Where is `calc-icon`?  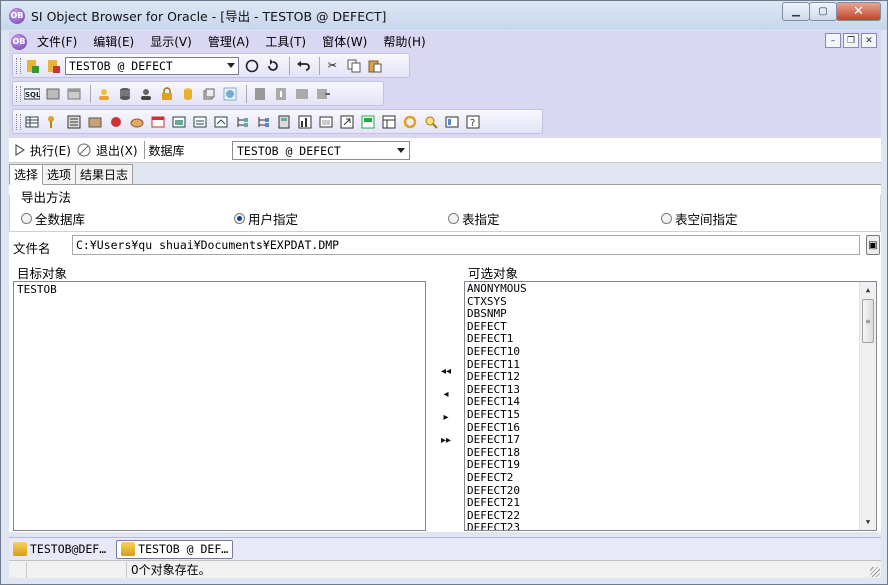 calc-icon is located at coordinates (283, 122).